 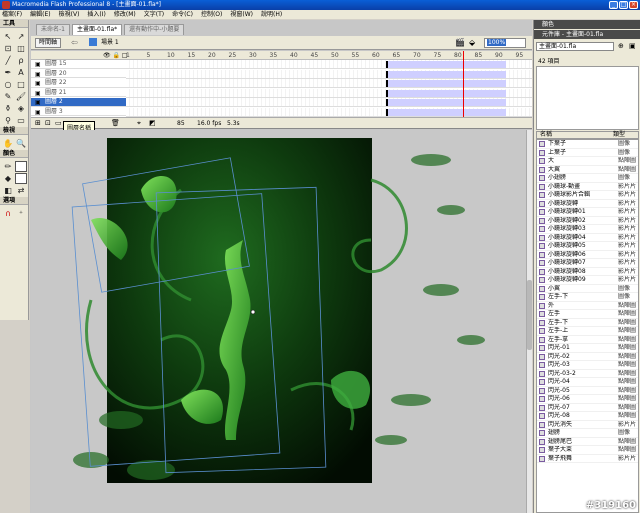 I want to click on library-item: 小鏡球旋轉06 影片片, so click(x=587, y=255).